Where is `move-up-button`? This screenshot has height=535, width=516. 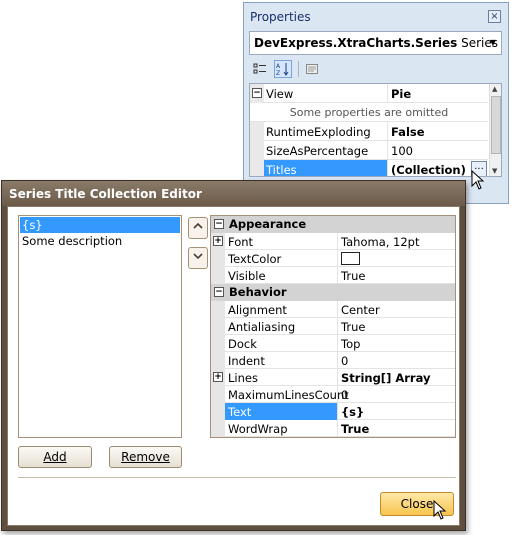 move-up-button is located at coordinates (198, 228).